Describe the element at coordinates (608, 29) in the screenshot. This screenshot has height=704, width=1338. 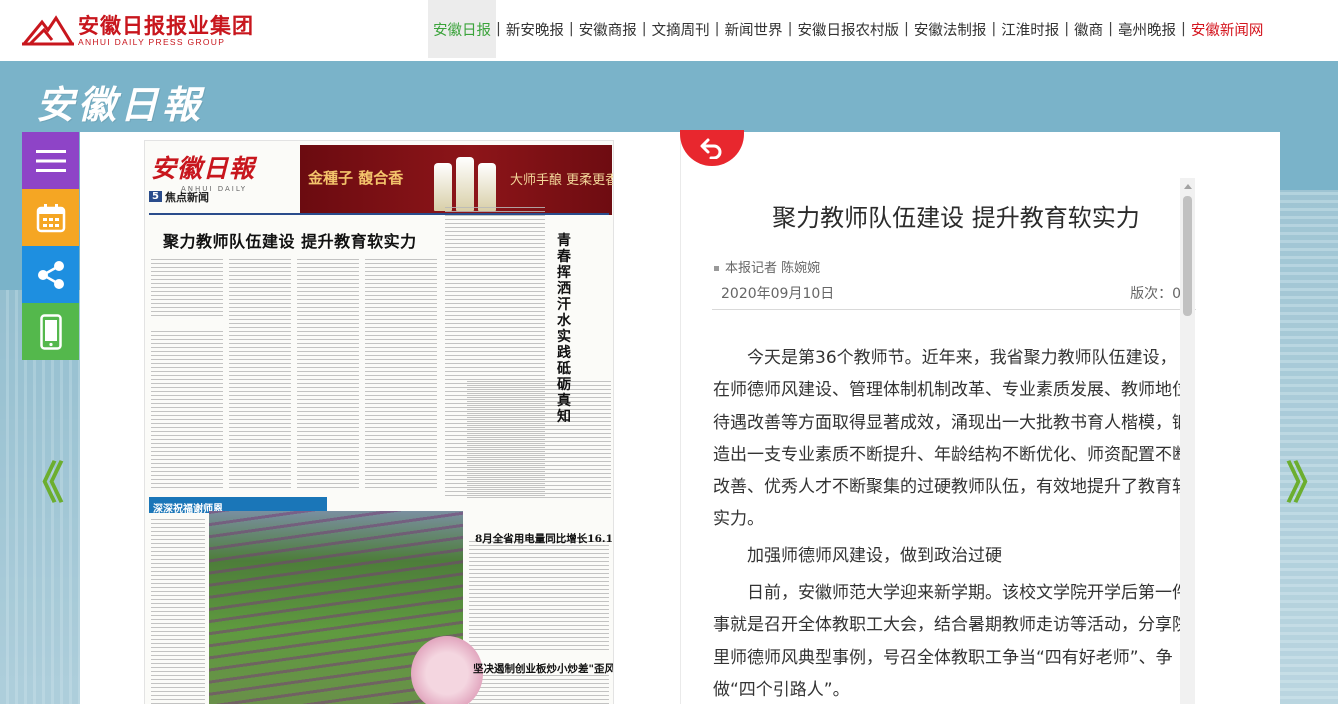
I see `nav-item-anhui-business: 安徽商报` at that location.